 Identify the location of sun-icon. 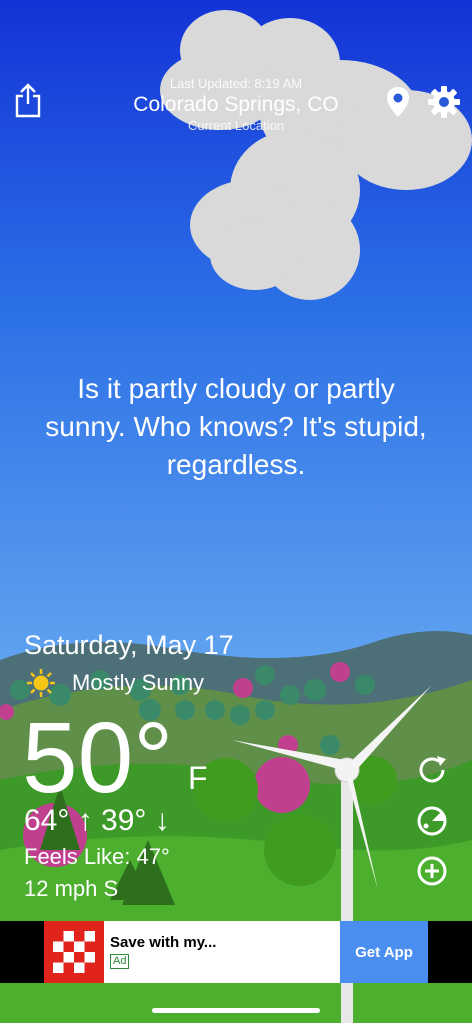
(41, 683).